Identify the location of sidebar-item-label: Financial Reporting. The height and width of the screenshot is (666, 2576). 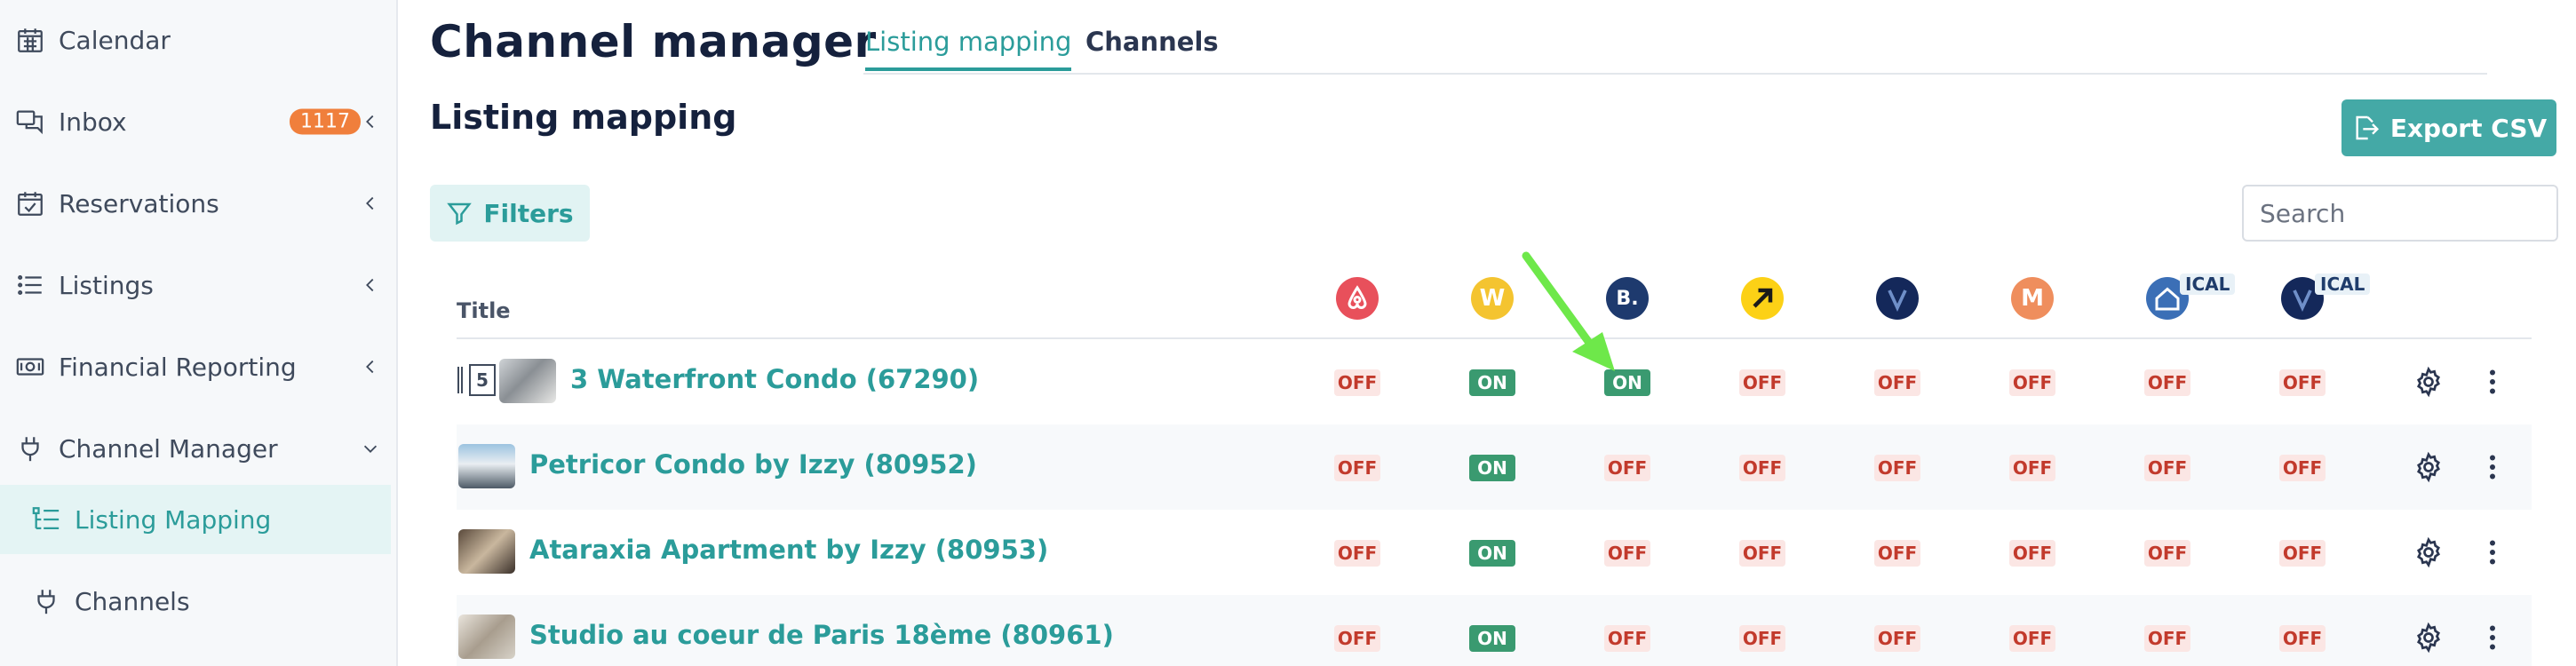
(178, 367).